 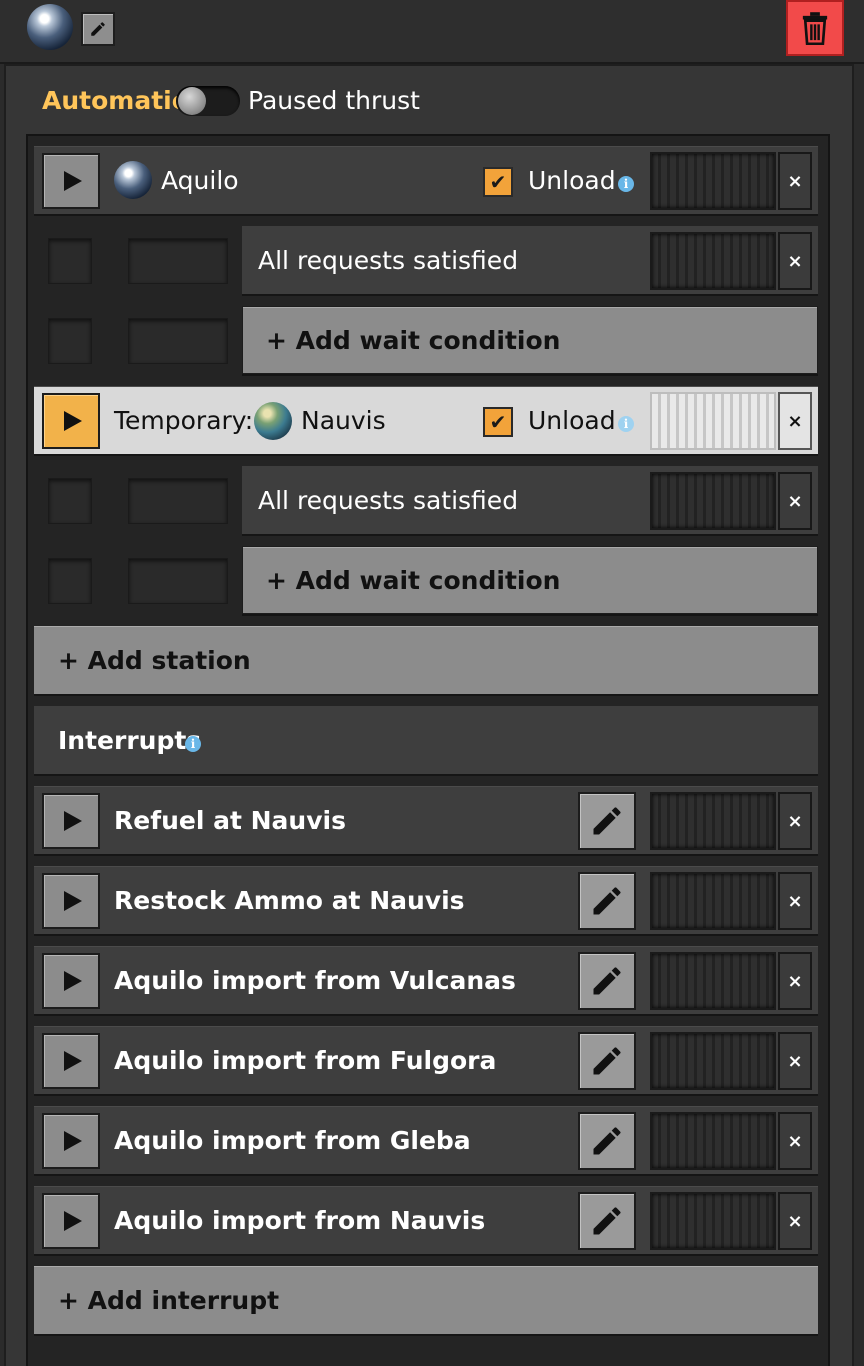 I want to click on top-bar, so click(x=432, y=32).